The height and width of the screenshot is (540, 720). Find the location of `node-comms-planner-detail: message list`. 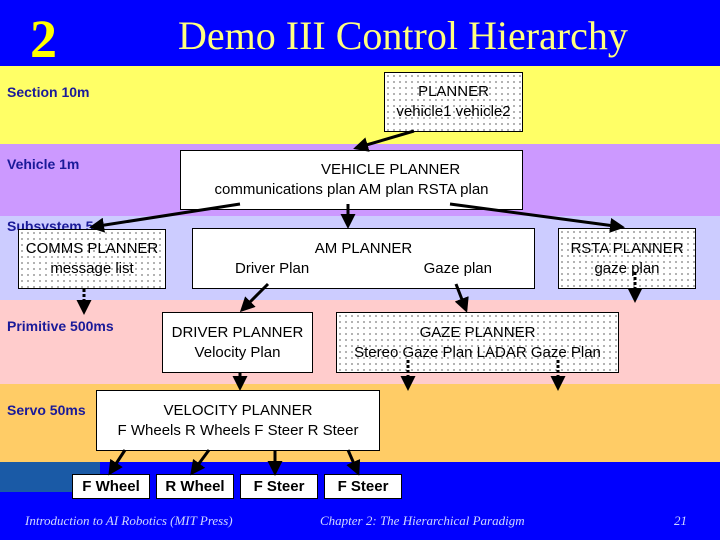

node-comms-planner-detail: message list is located at coordinates (92, 268).